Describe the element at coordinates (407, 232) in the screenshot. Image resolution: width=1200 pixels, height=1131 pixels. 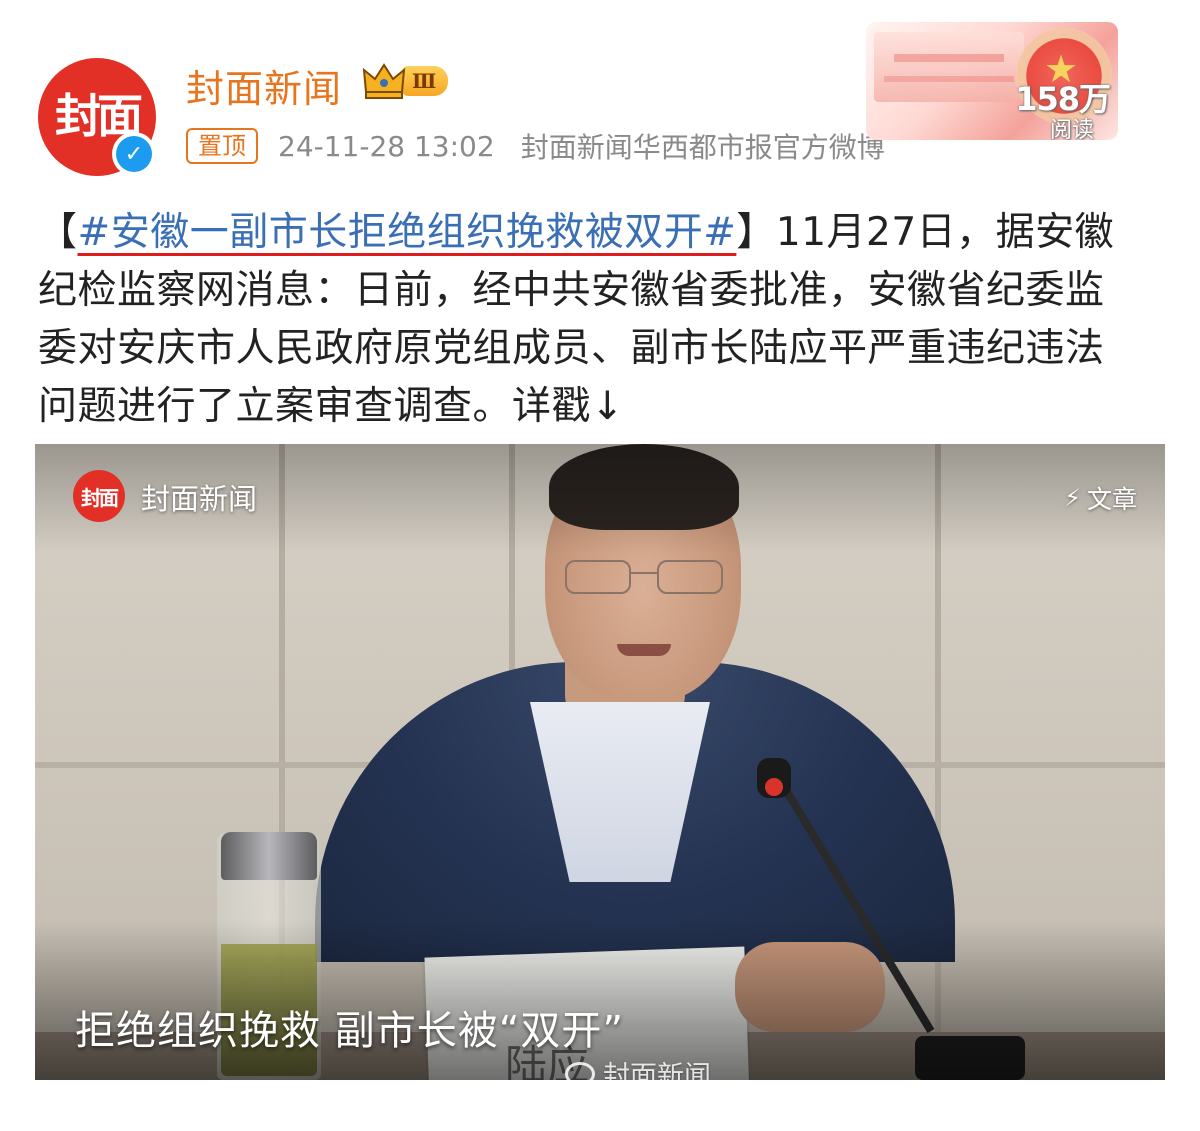
I see `hashtag-link: #安徽一副市长拒绝组织挽救被双开#` at that location.